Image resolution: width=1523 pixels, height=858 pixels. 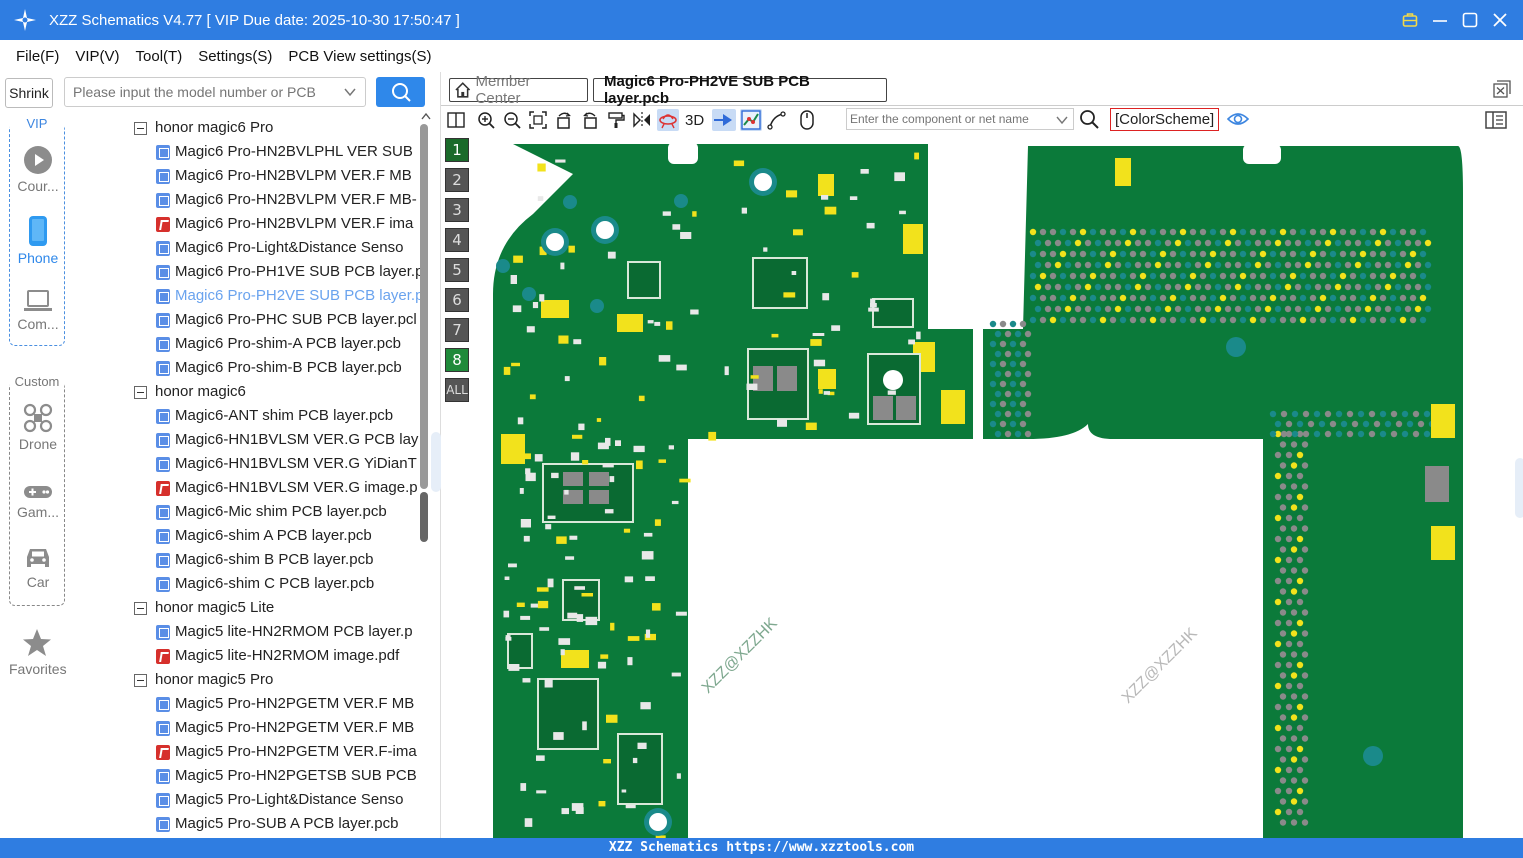 I want to click on tree-file-item: Magic6 Pro-shim-B PCB layer.pcb, so click(x=278, y=368).